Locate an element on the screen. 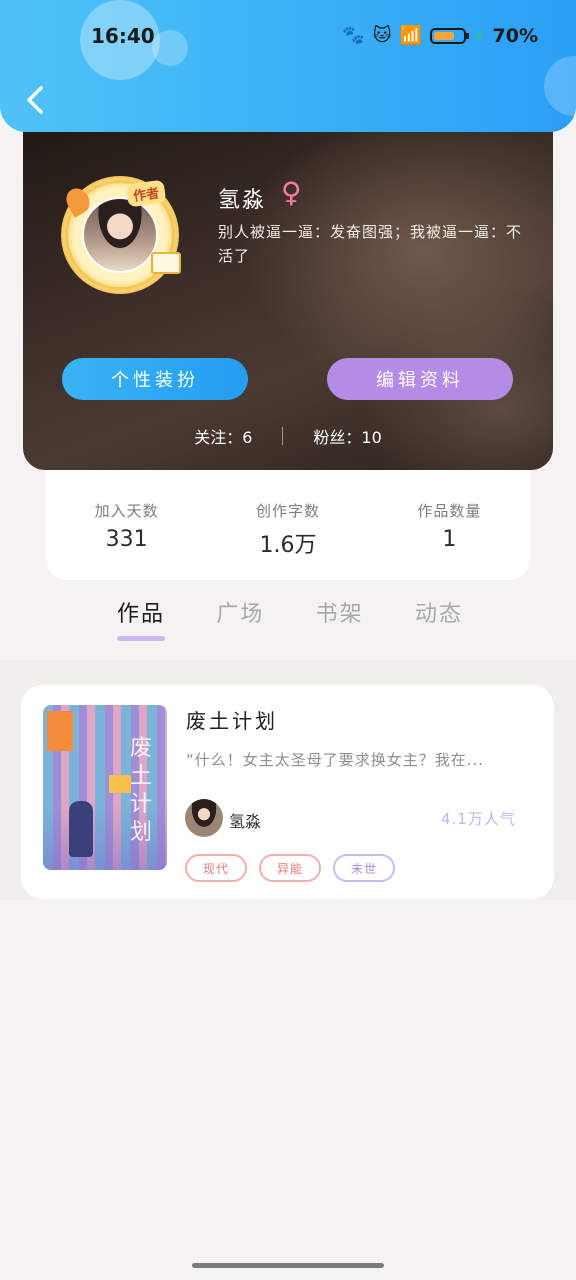  cat-icon: 🐱 is located at coordinates (382, 35).